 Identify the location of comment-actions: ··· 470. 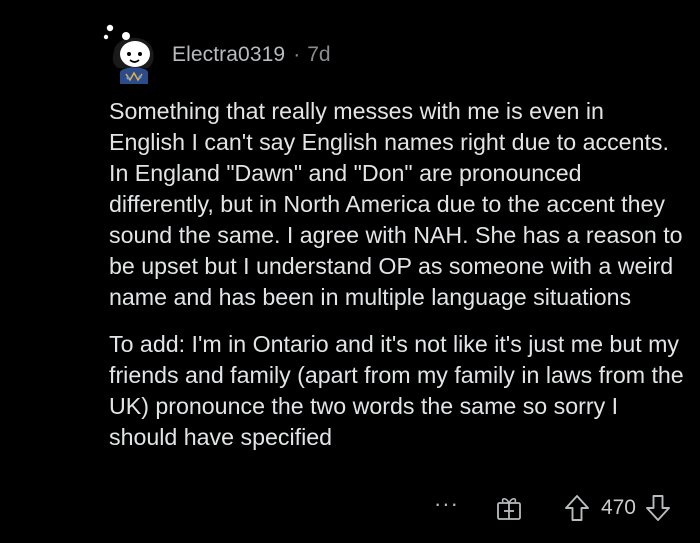
(553, 508).